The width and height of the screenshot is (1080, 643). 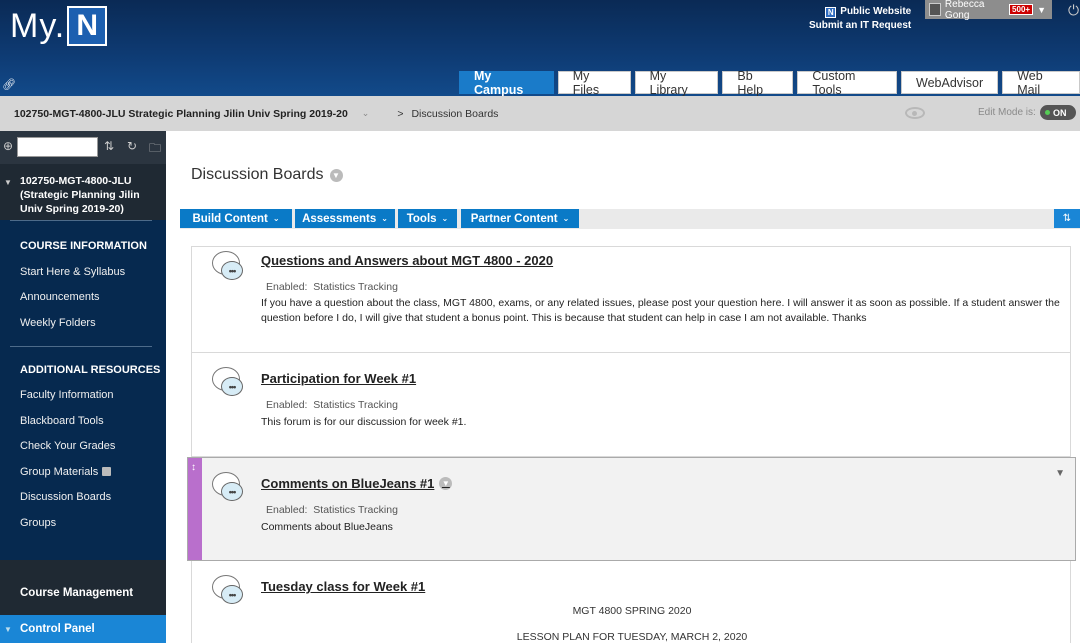 What do you see at coordinates (339, 218) in the screenshot?
I see `button-label: Assessments` at bounding box center [339, 218].